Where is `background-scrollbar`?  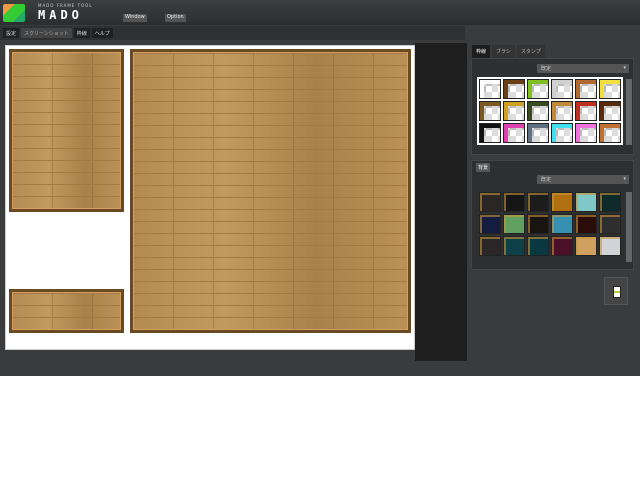 background-scrollbar is located at coordinates (629, 227).